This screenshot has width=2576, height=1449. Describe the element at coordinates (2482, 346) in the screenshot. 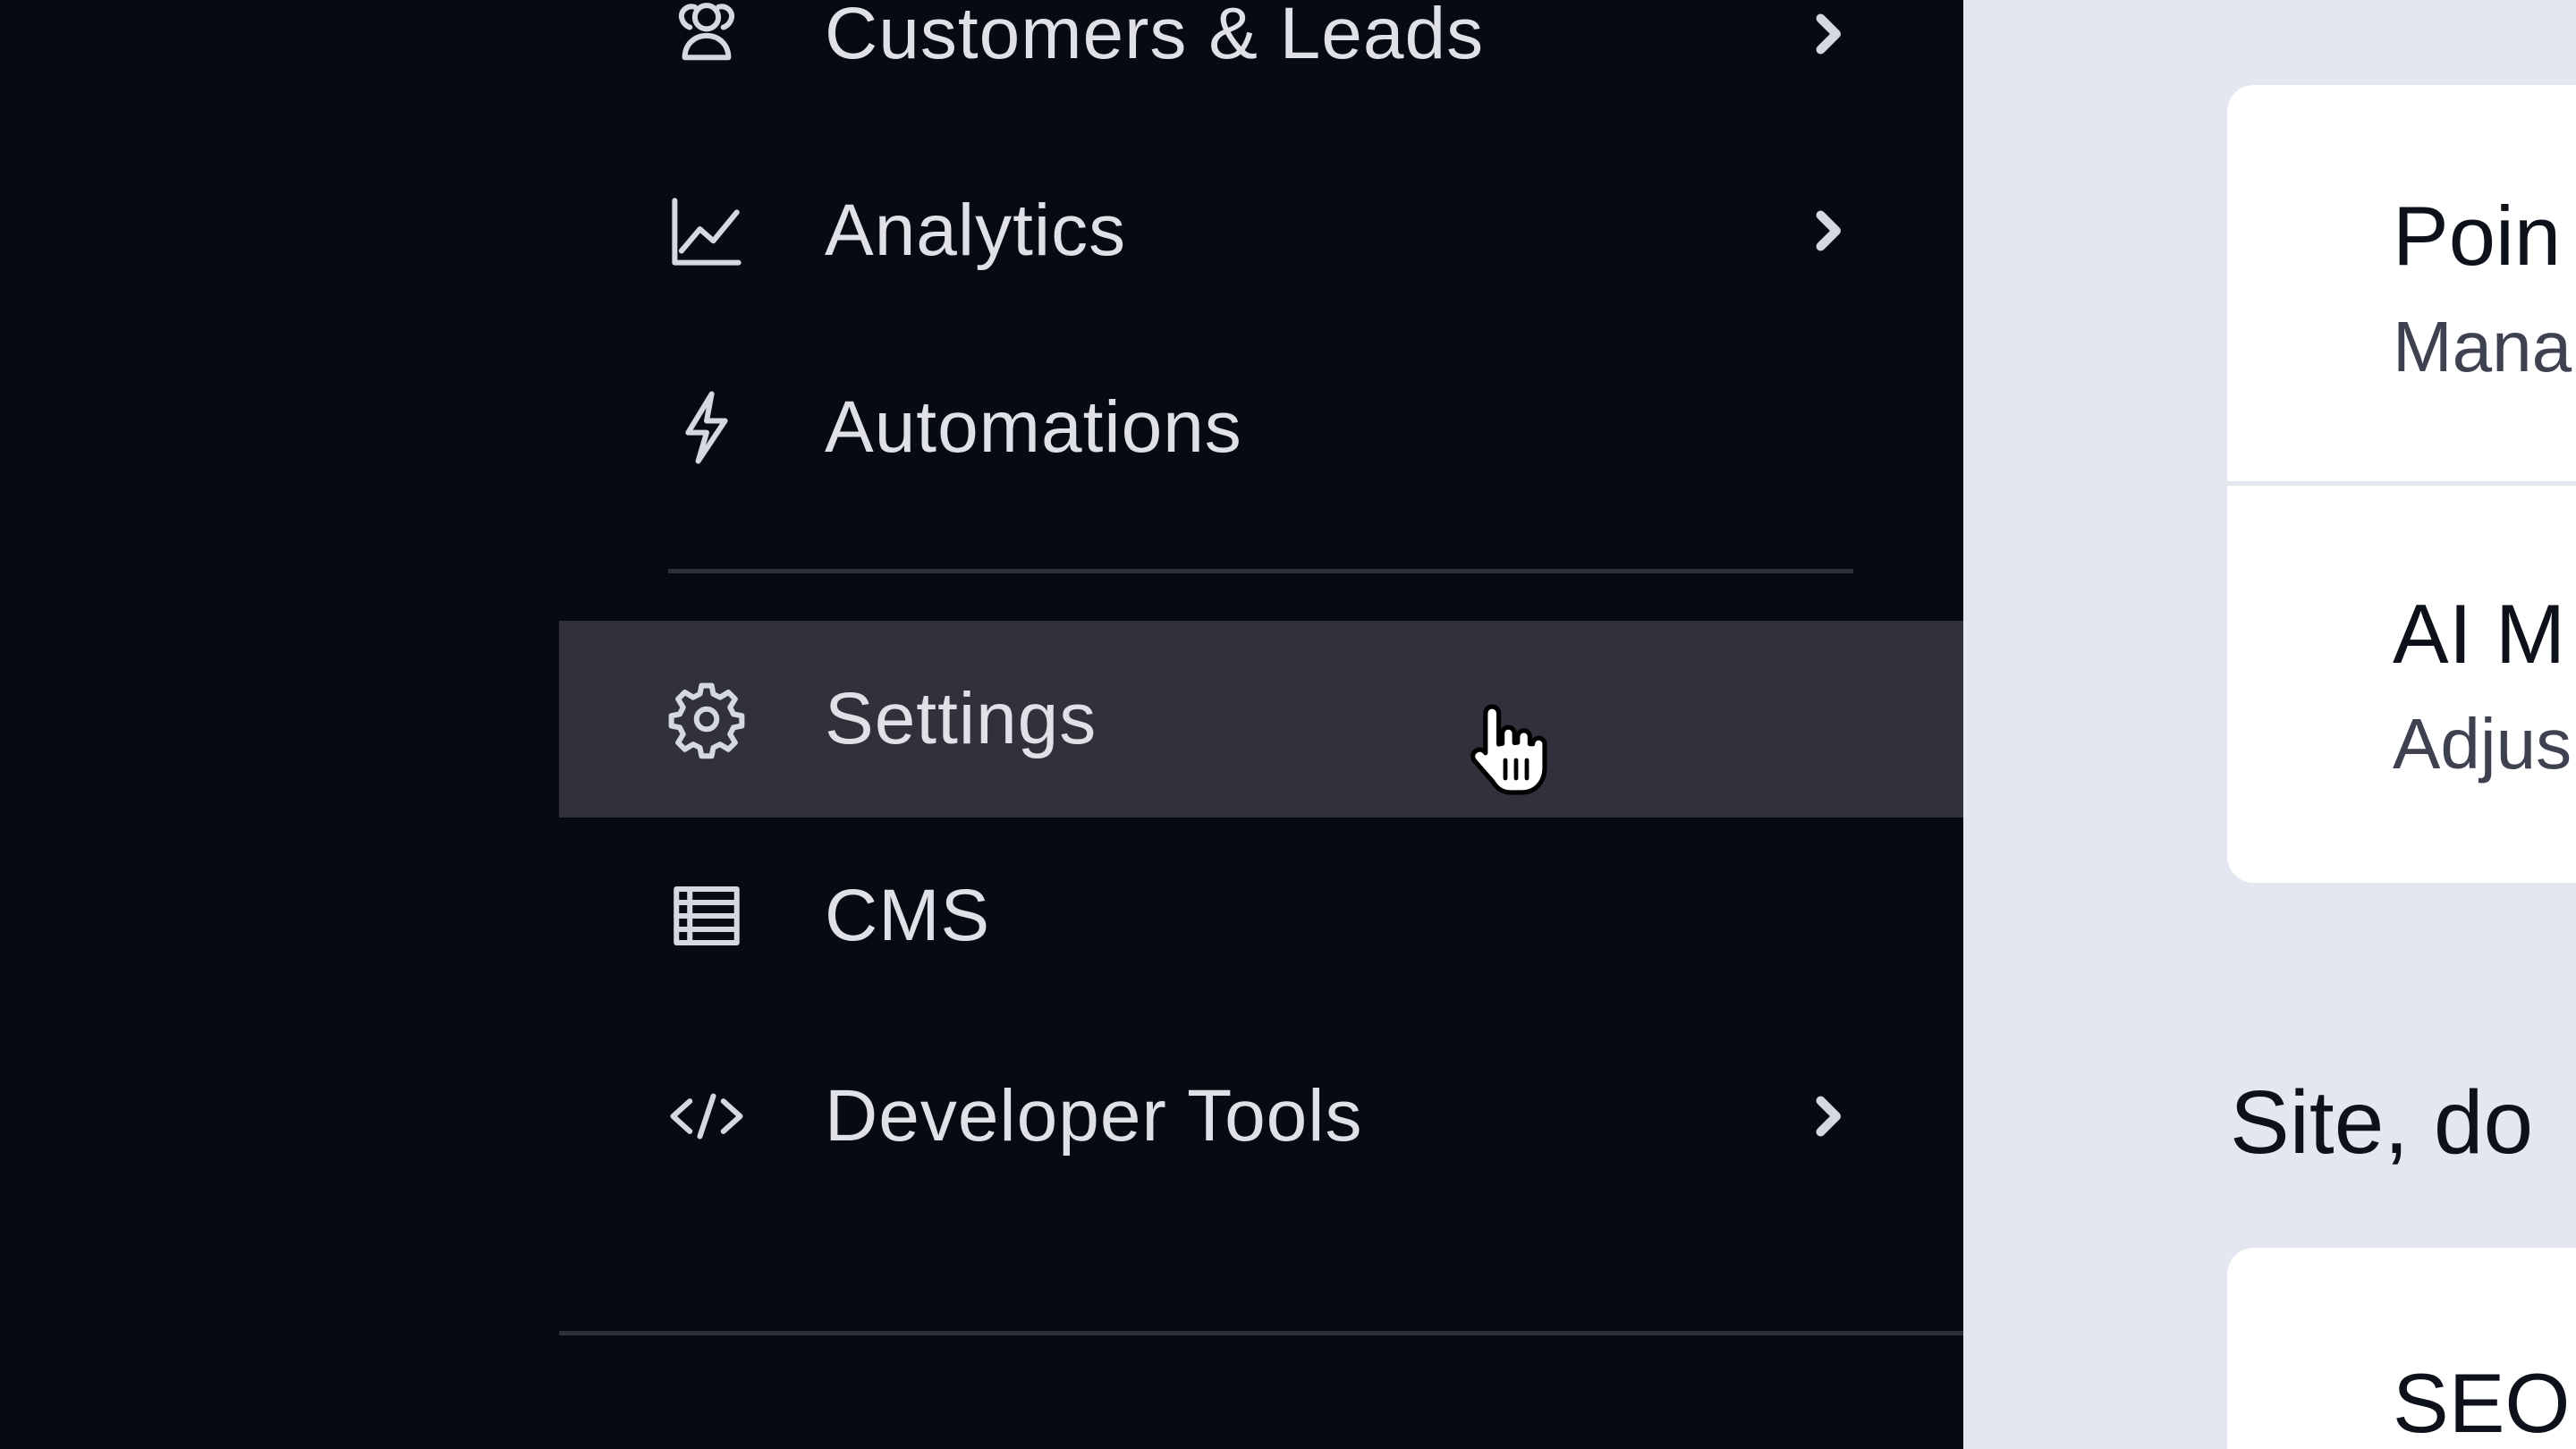

I see `card-subtitle: Mana` at that location.